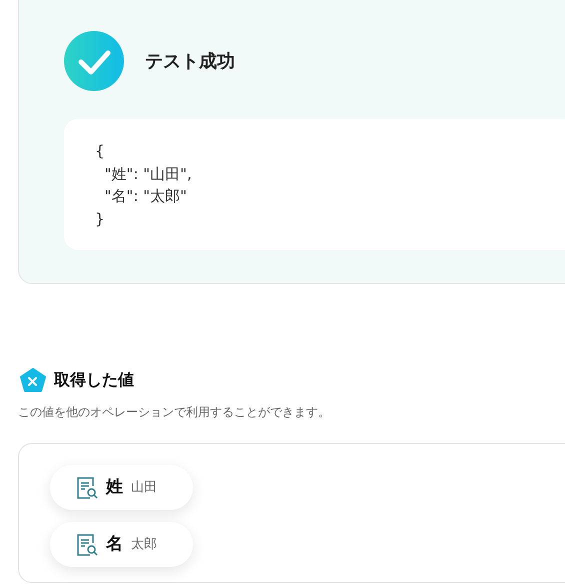 Image resolution: width=565 pixels, height=585 pixels. Describe the element at coordinates (144, 487) in the screenshot. I see `value-text: 山田` at that location.